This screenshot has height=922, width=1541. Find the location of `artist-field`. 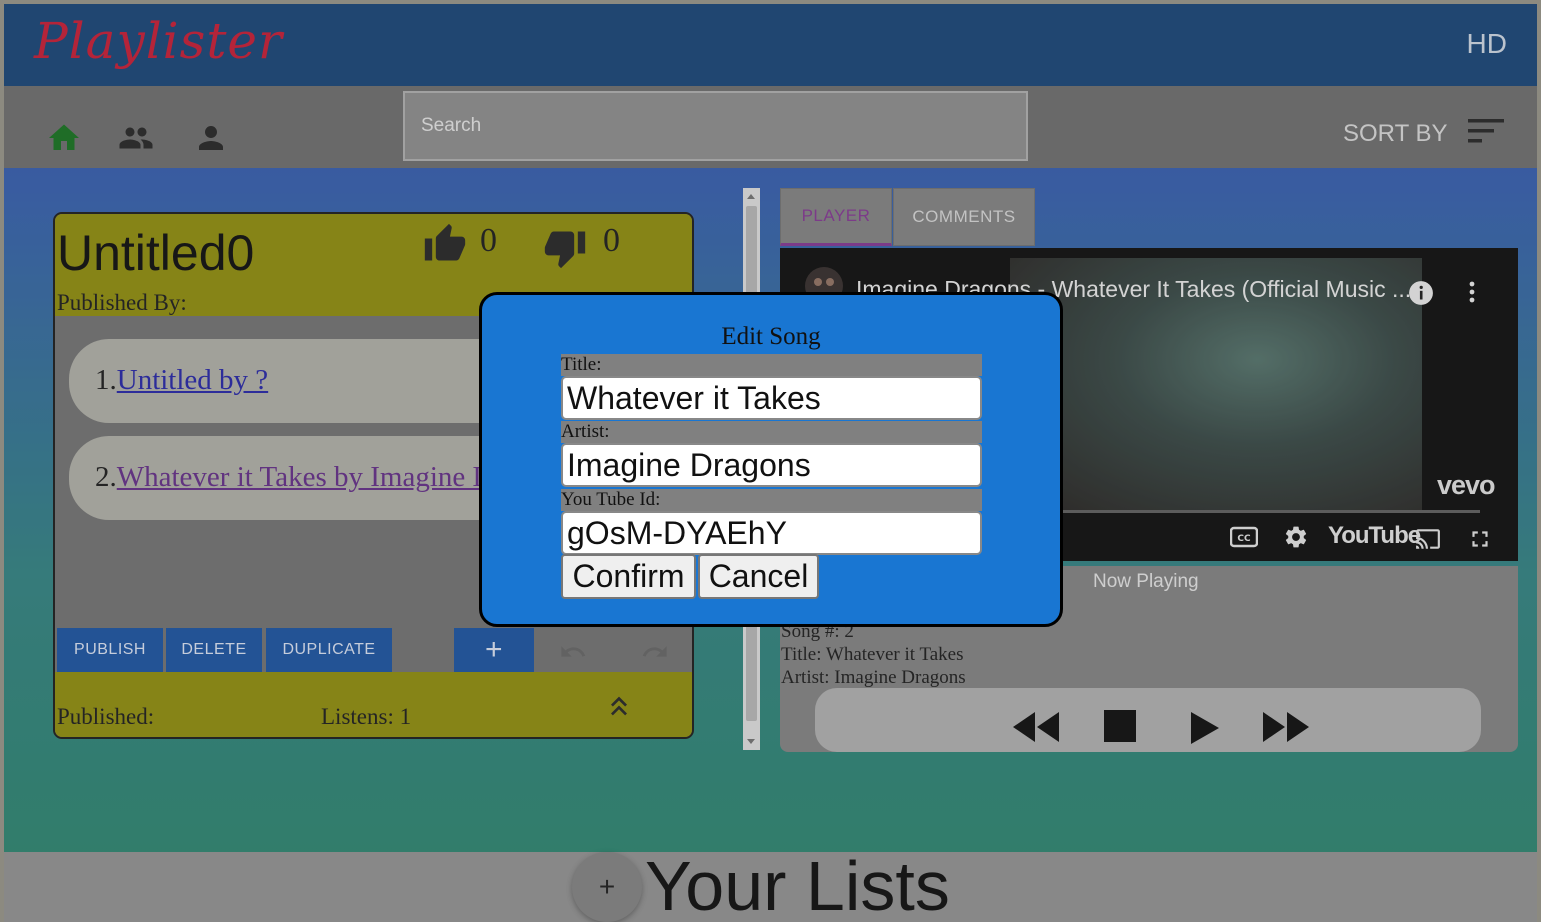

artist-field is located at coordinates (771, 465).